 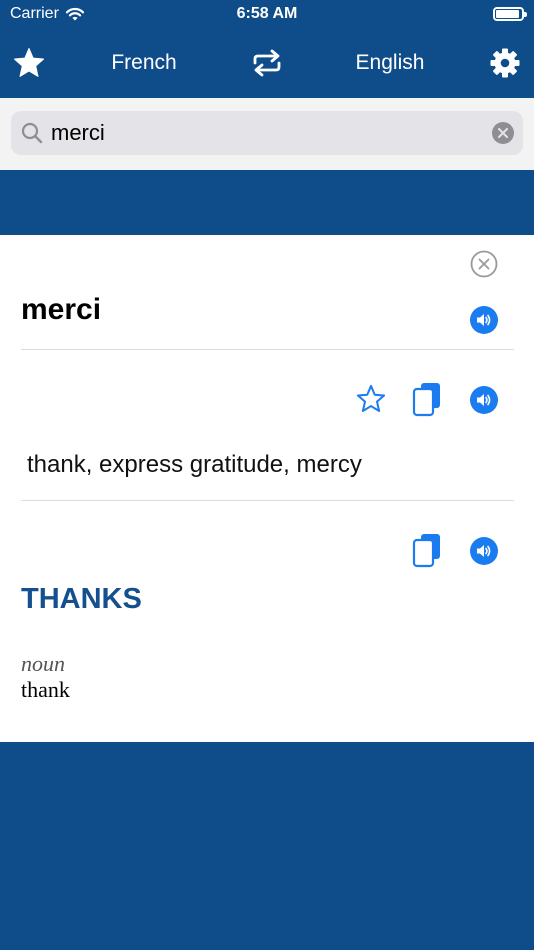 I want to click on clear-search-button, so click(x=503, y=133).